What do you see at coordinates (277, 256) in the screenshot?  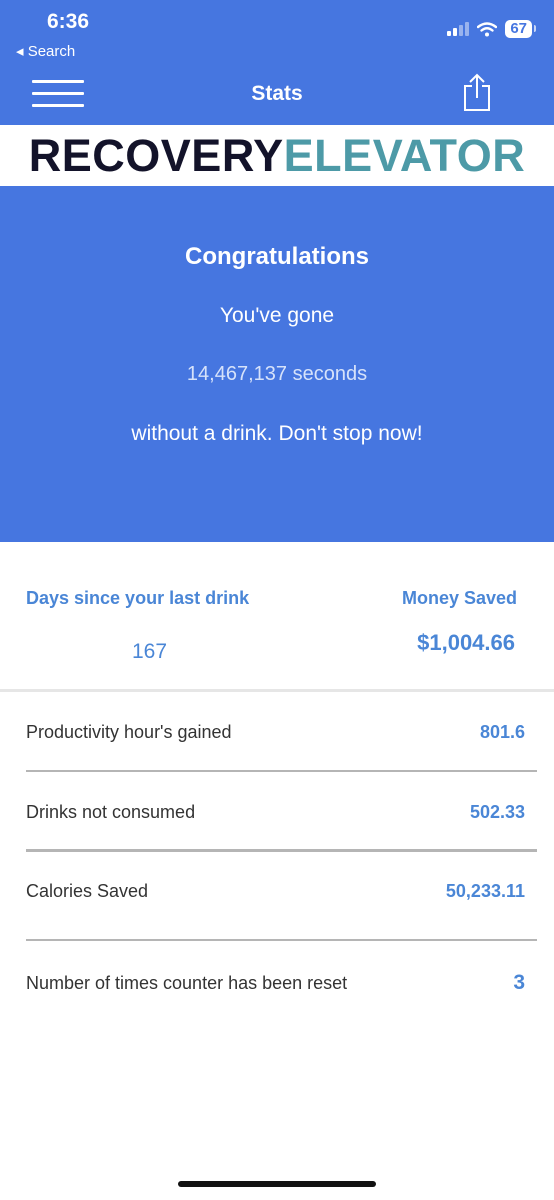 I see `congratulations-title: Congratulations` at bounding box center [277, 256].